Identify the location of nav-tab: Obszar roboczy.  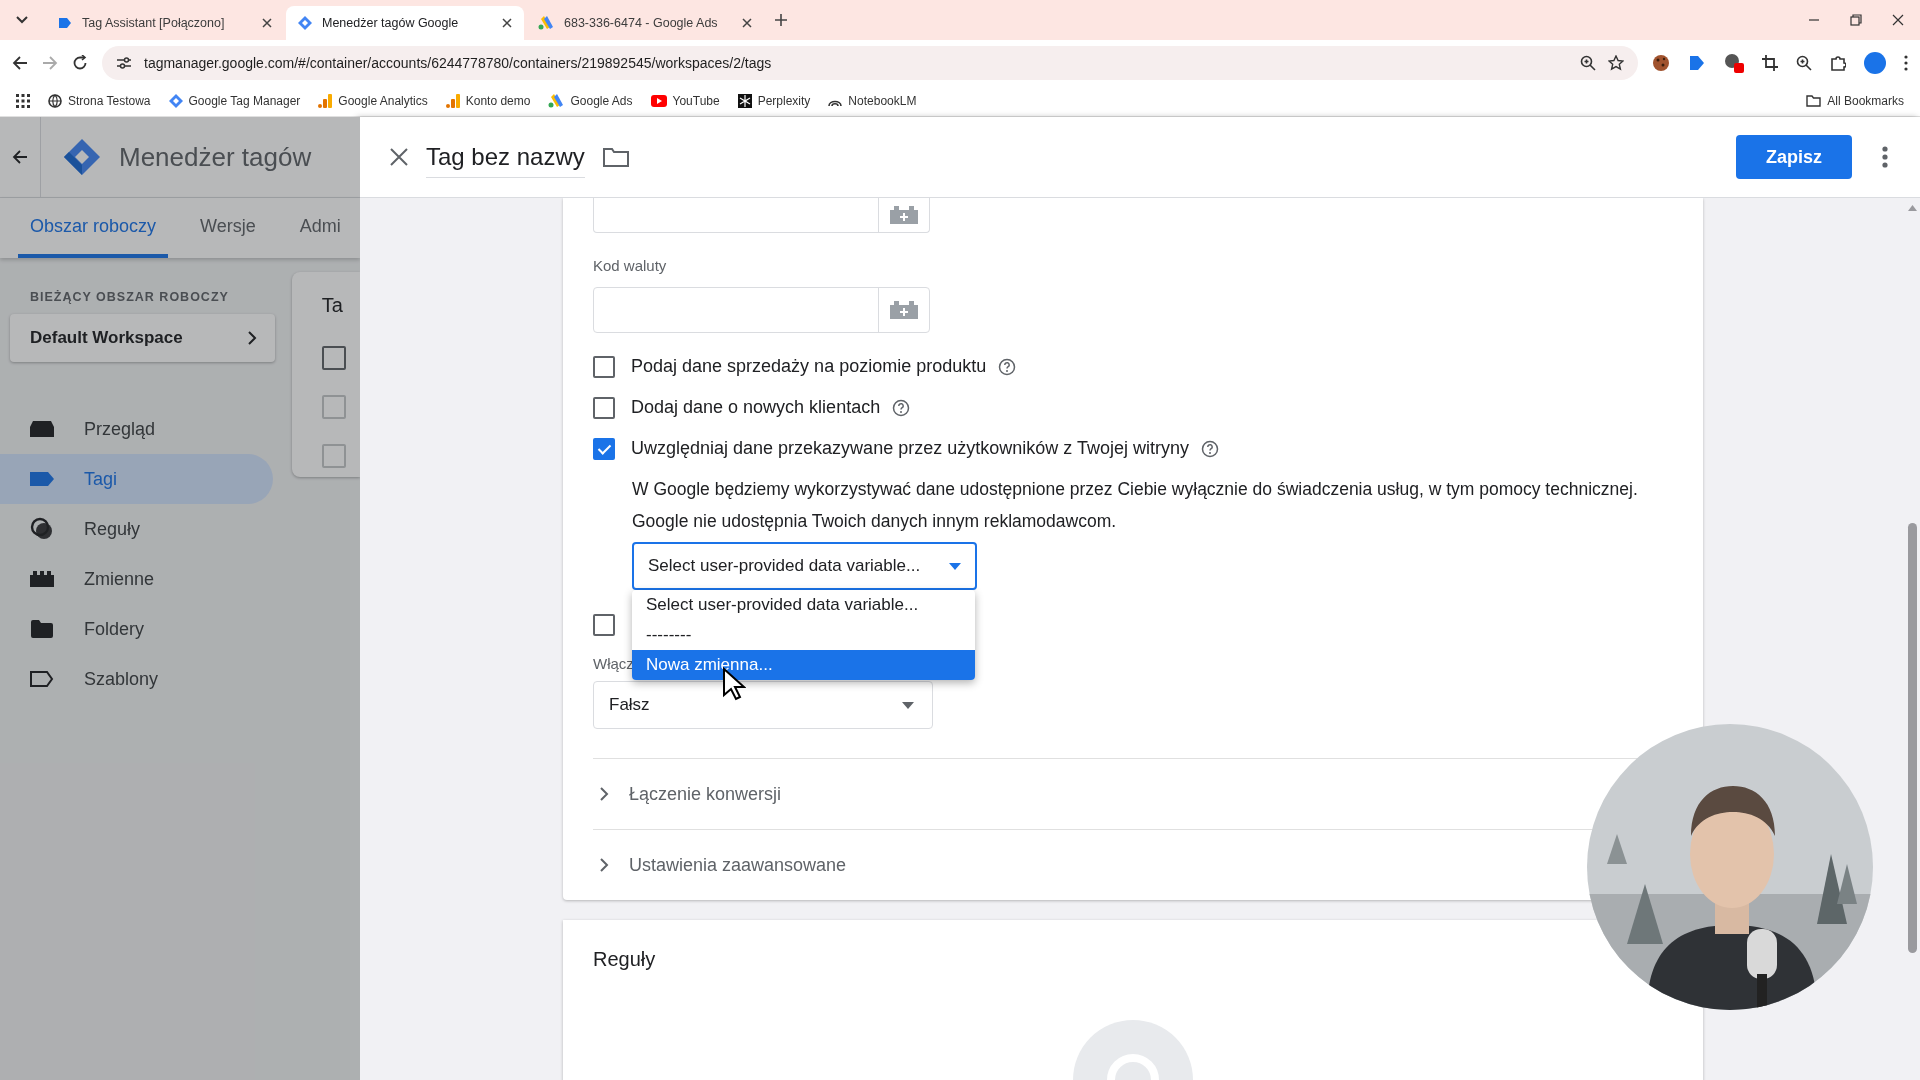
(93, 228).